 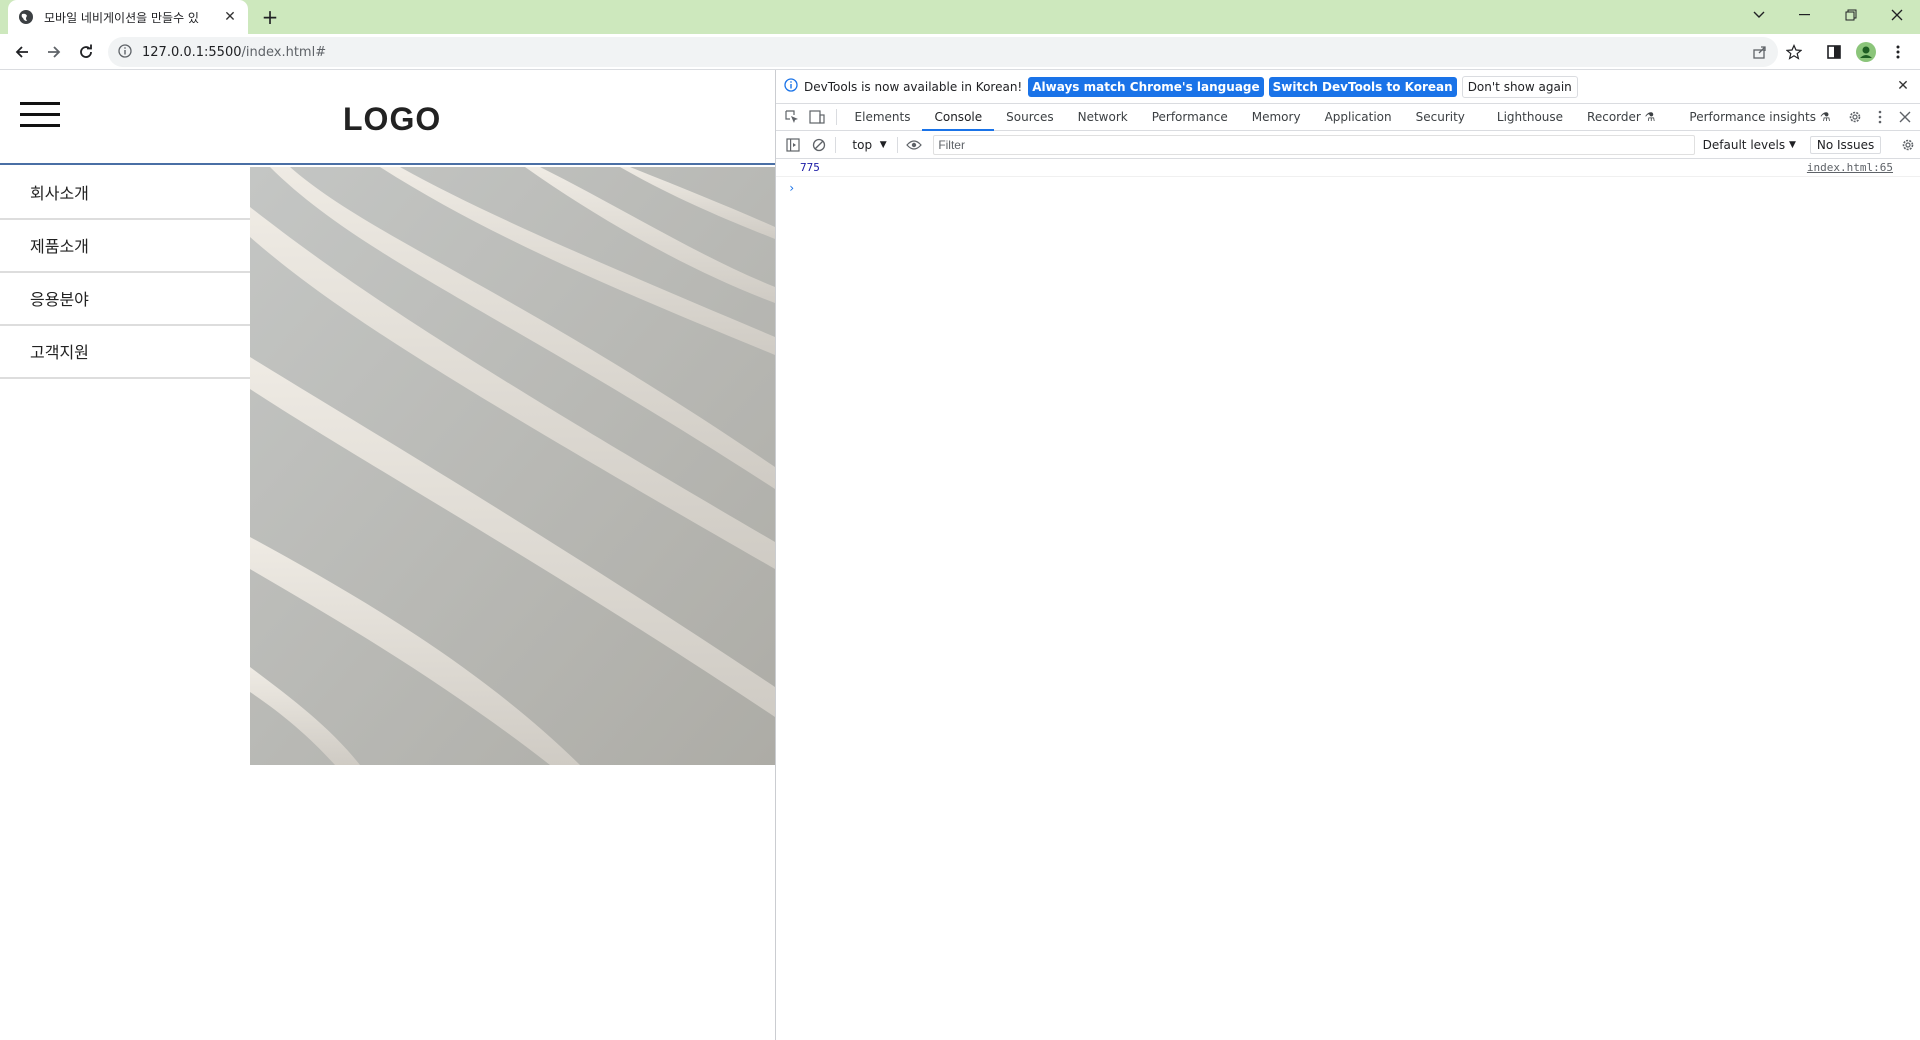 I want to click on nav-item-company: 회사소개, so click(x=125, y=193).